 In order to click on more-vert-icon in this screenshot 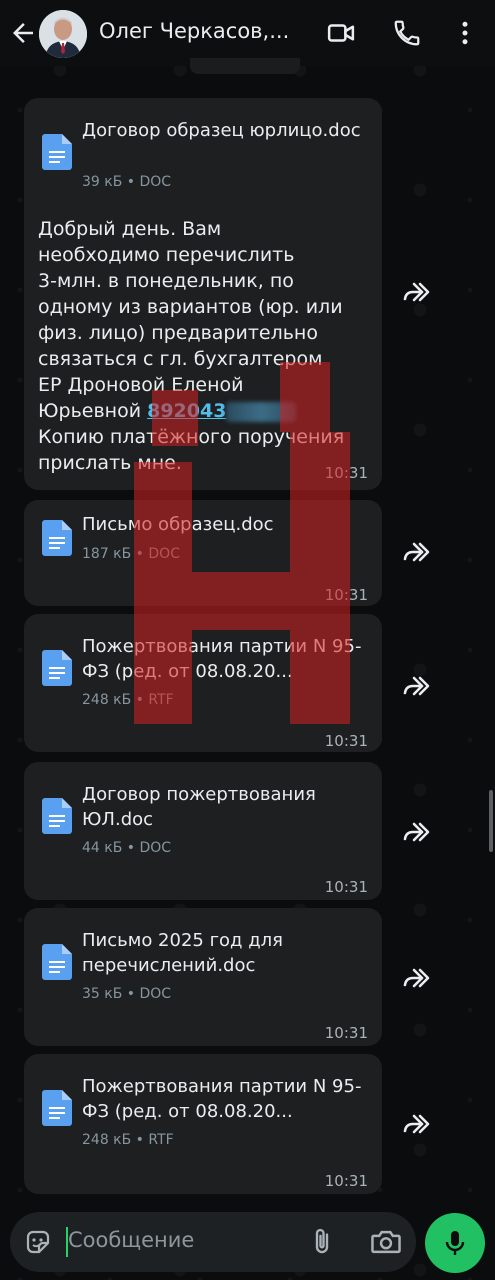, I will do `click(465, 33)`.